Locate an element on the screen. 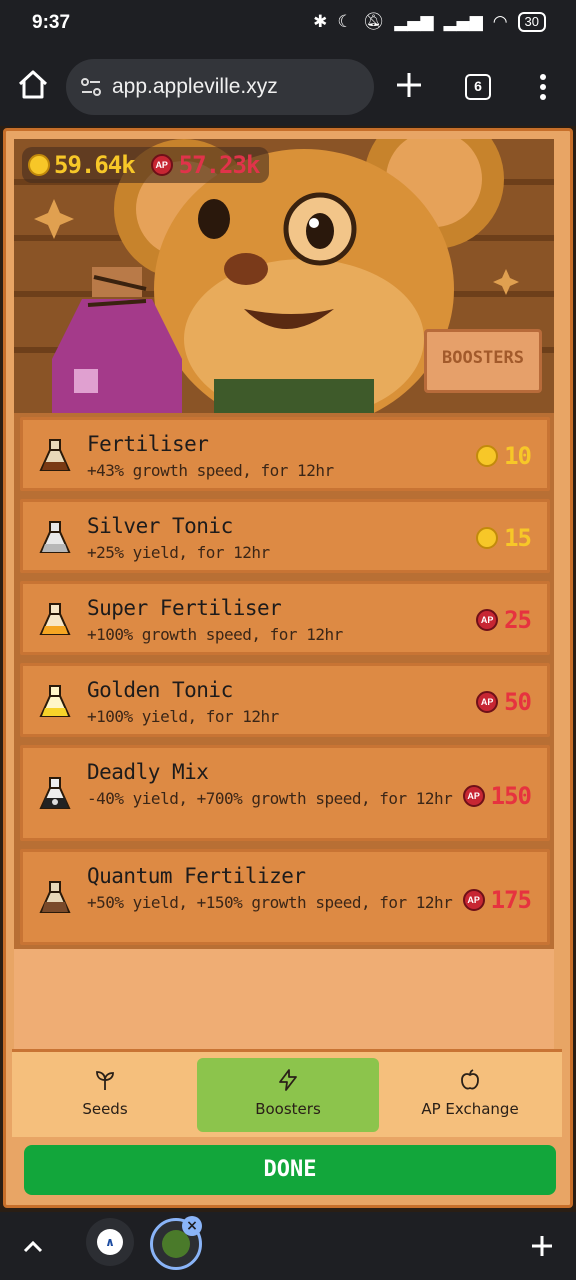  booster-name: Fertiliser is located at coordinates (148, 444).